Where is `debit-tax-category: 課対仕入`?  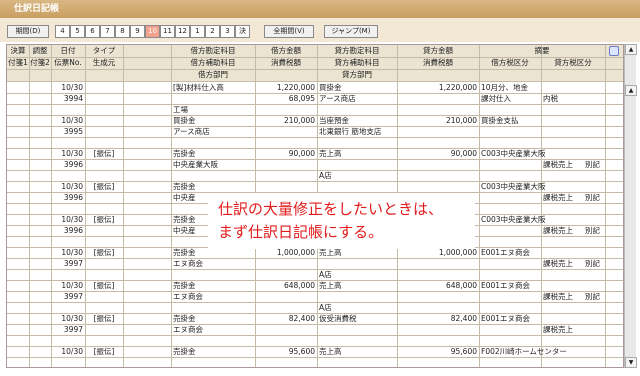
debit-tax-category: 課対仕入 is located at coordinates (496, 98).